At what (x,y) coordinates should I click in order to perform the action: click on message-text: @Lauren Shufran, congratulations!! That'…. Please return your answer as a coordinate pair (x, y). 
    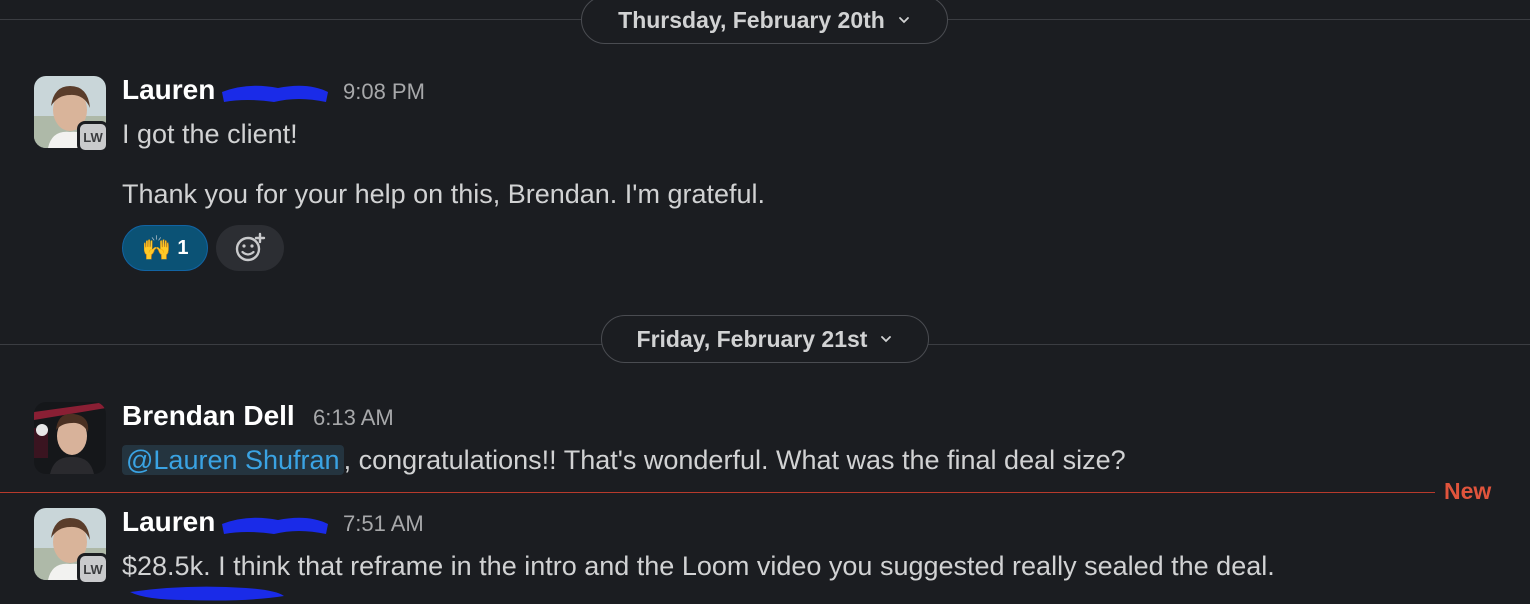
    Looking at the image, I should click on (624, 460).